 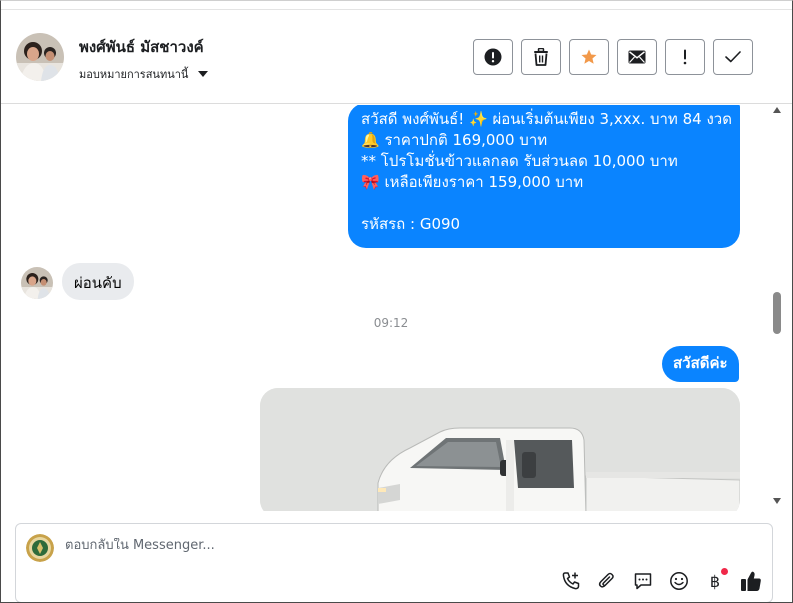 I want to click on page-avatar, so click(x=40, y=548).